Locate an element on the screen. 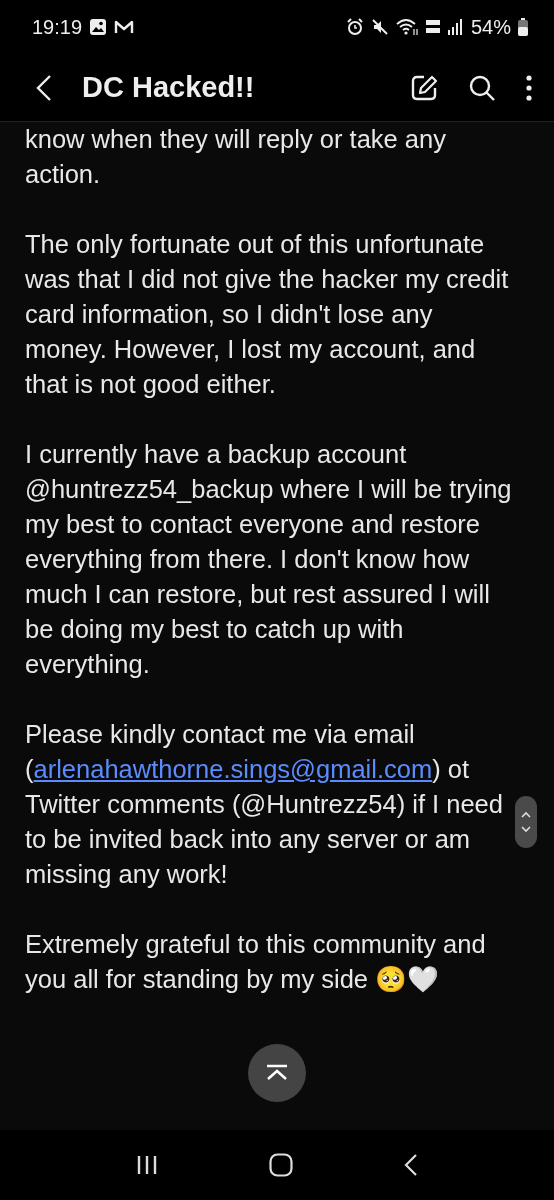 This screenshot has width=554, height=1200. wifi-icon is located at coordinates (406, 27).